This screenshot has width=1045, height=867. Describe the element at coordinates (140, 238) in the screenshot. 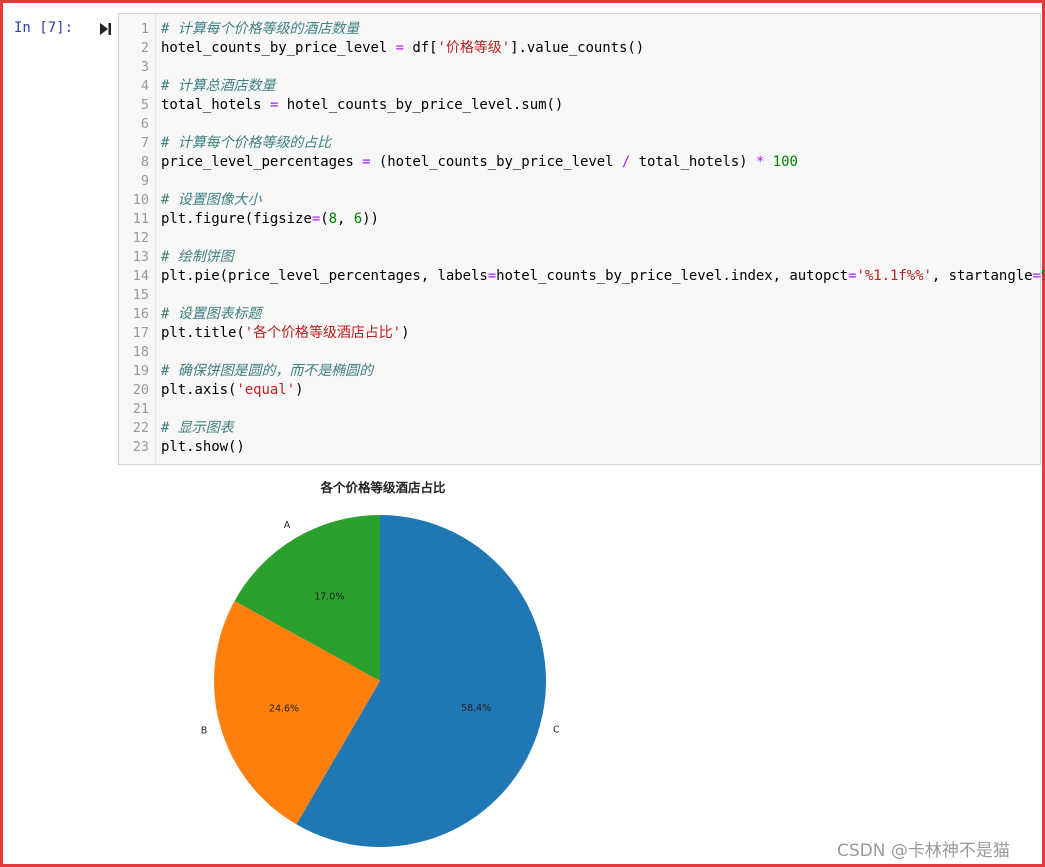

I see `line-number: 12` at that location.